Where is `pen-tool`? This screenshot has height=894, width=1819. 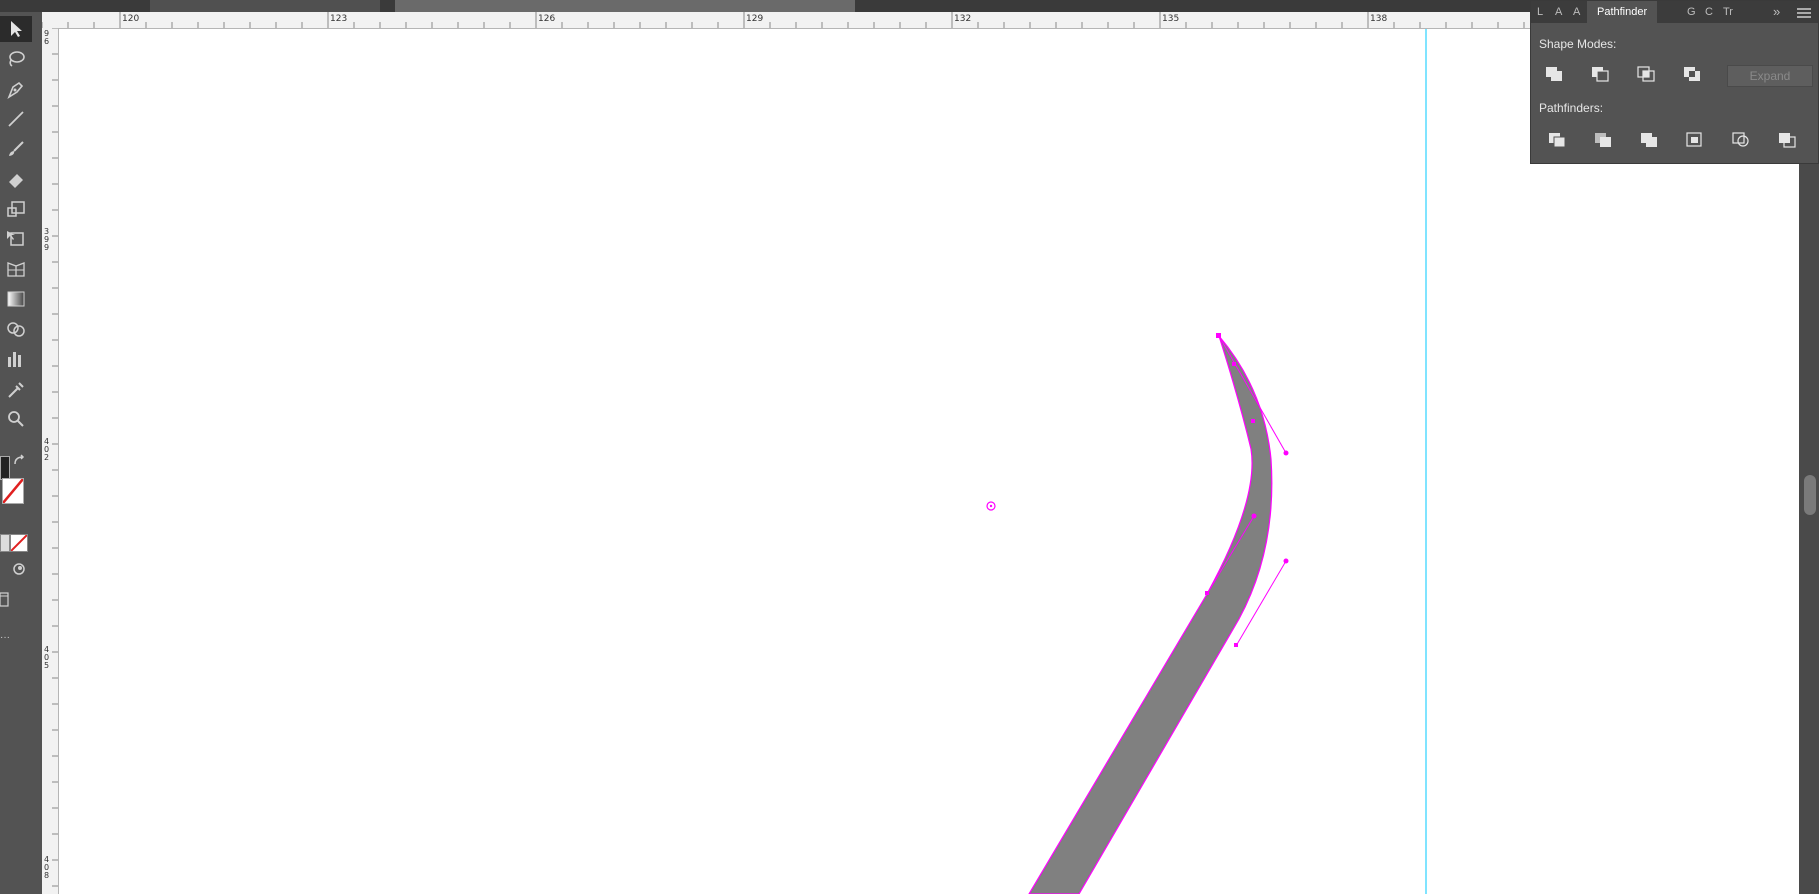 pen-tool is located at coordinates (16, 89).